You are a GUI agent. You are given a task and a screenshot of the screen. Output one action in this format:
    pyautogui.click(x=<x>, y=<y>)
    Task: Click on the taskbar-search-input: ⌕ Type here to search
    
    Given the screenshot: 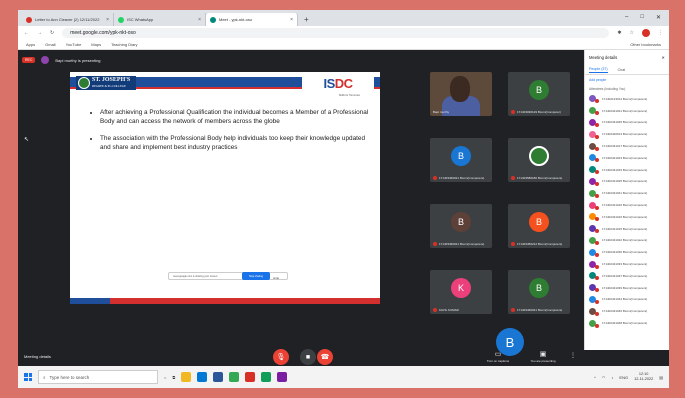 What is the action you would take?
    pyautogui.click(x=98, y=377)
    